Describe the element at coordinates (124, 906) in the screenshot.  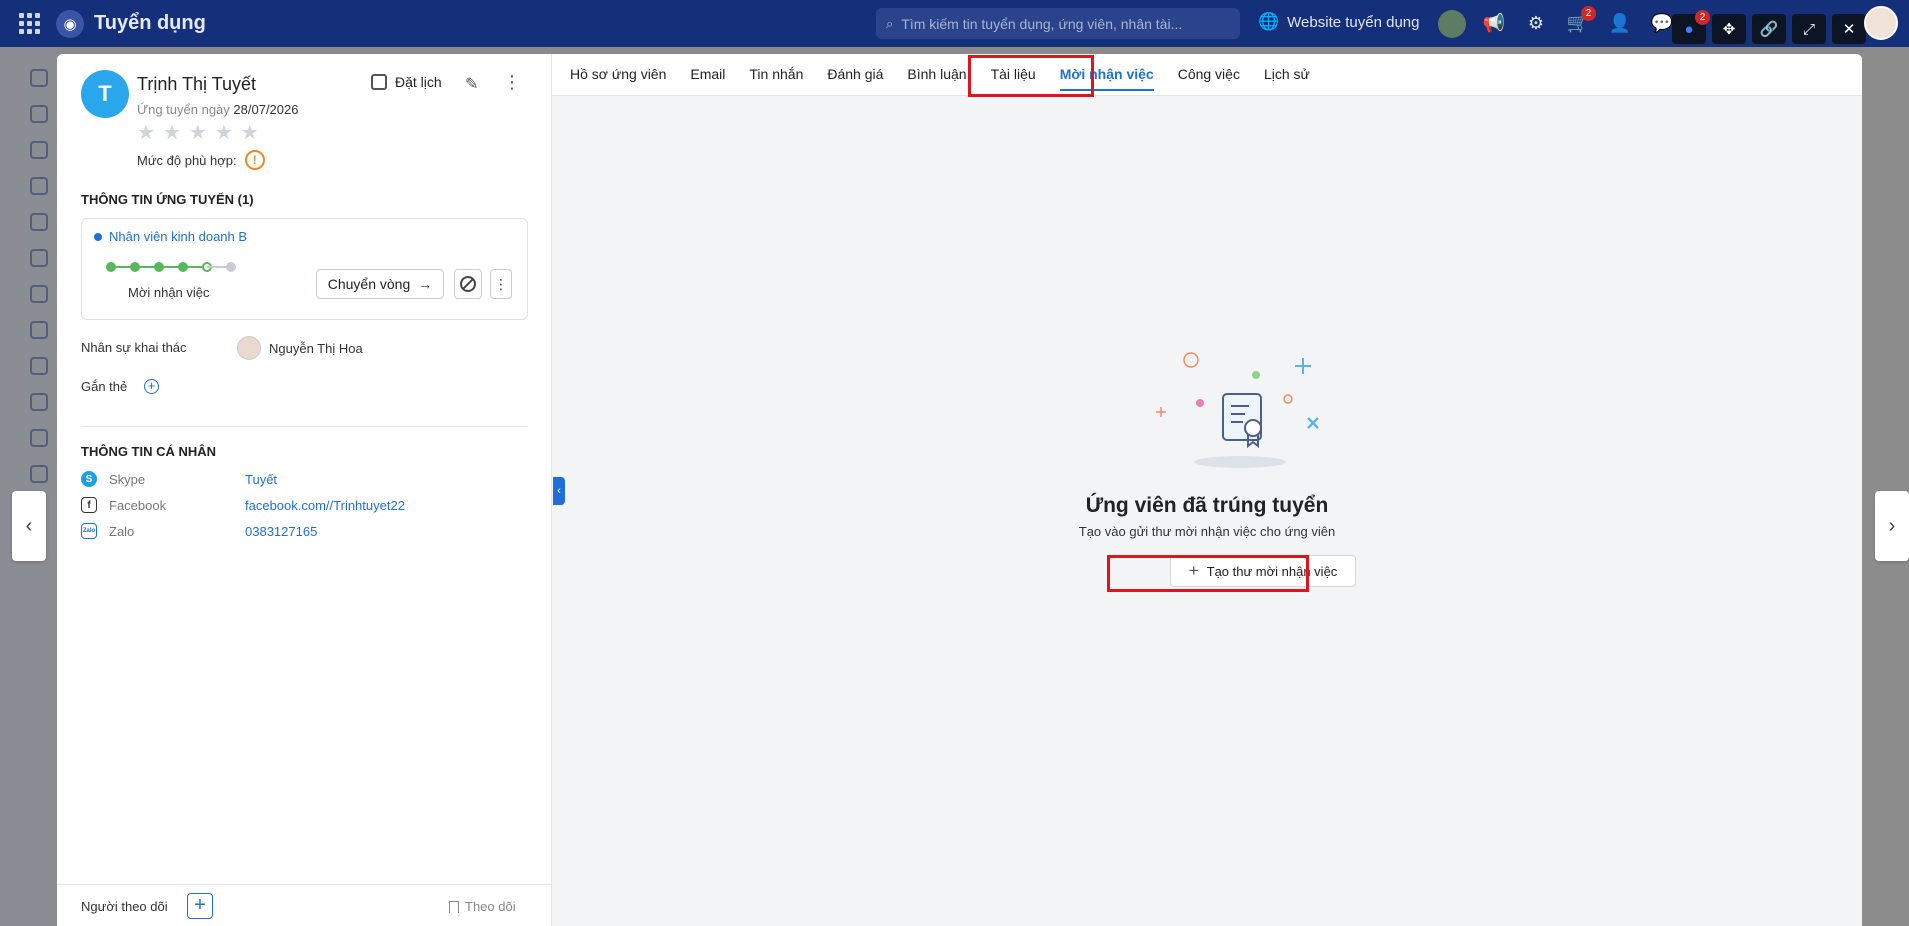
I see `followers-label: Người theo dõi` at that location.